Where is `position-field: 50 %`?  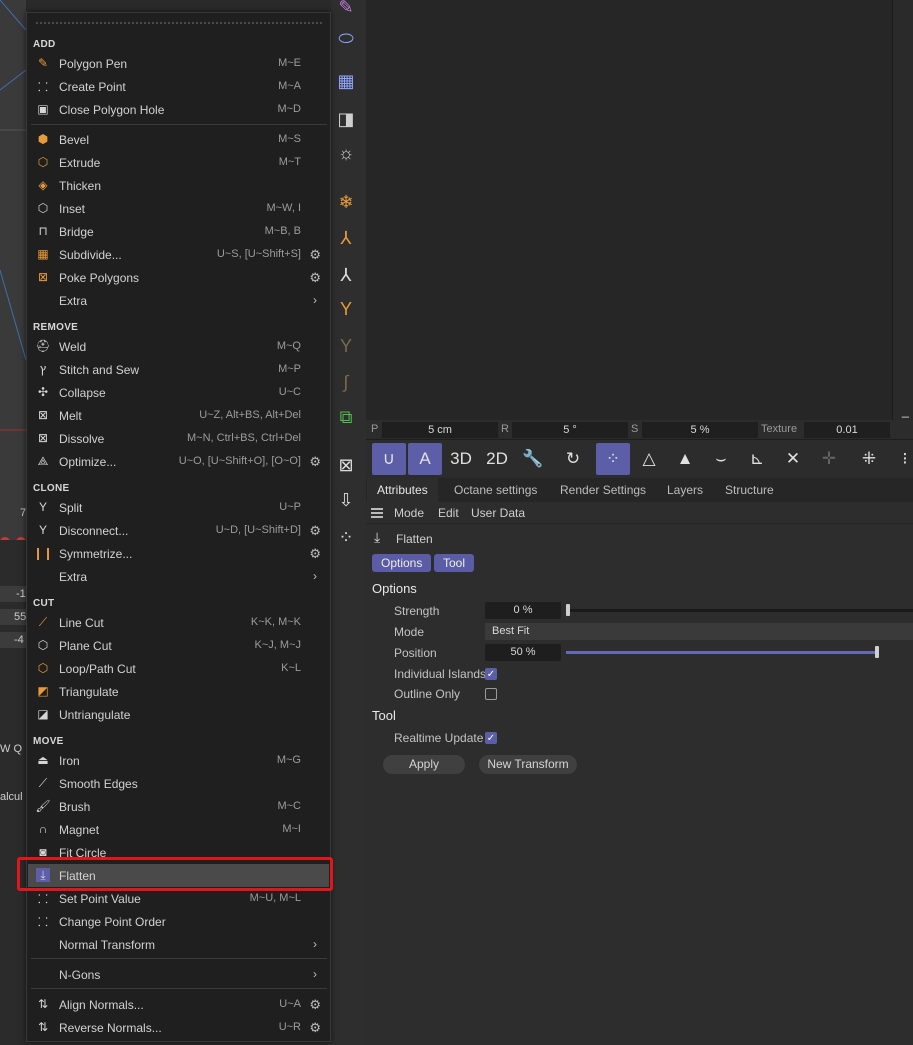 position-field: 50 % is located at coordinates (523, 652).